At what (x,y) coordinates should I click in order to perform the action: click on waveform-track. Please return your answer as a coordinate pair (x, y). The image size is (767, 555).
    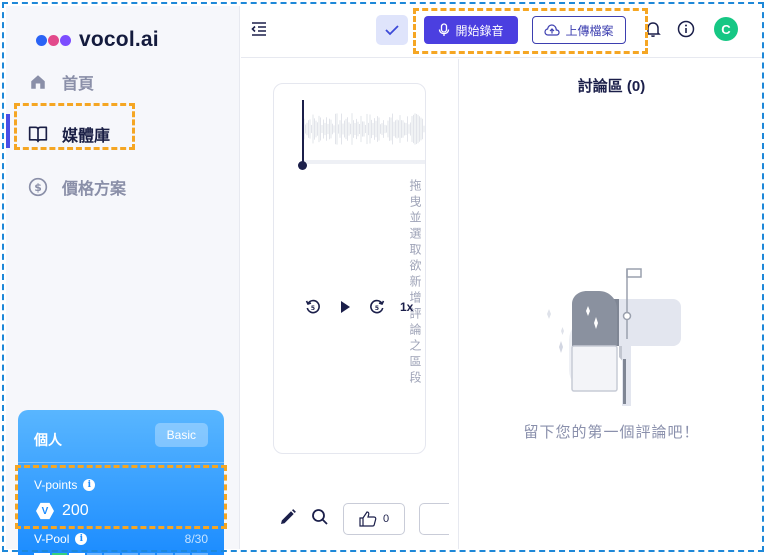
    Looking at the image, I should click on (363, 162).